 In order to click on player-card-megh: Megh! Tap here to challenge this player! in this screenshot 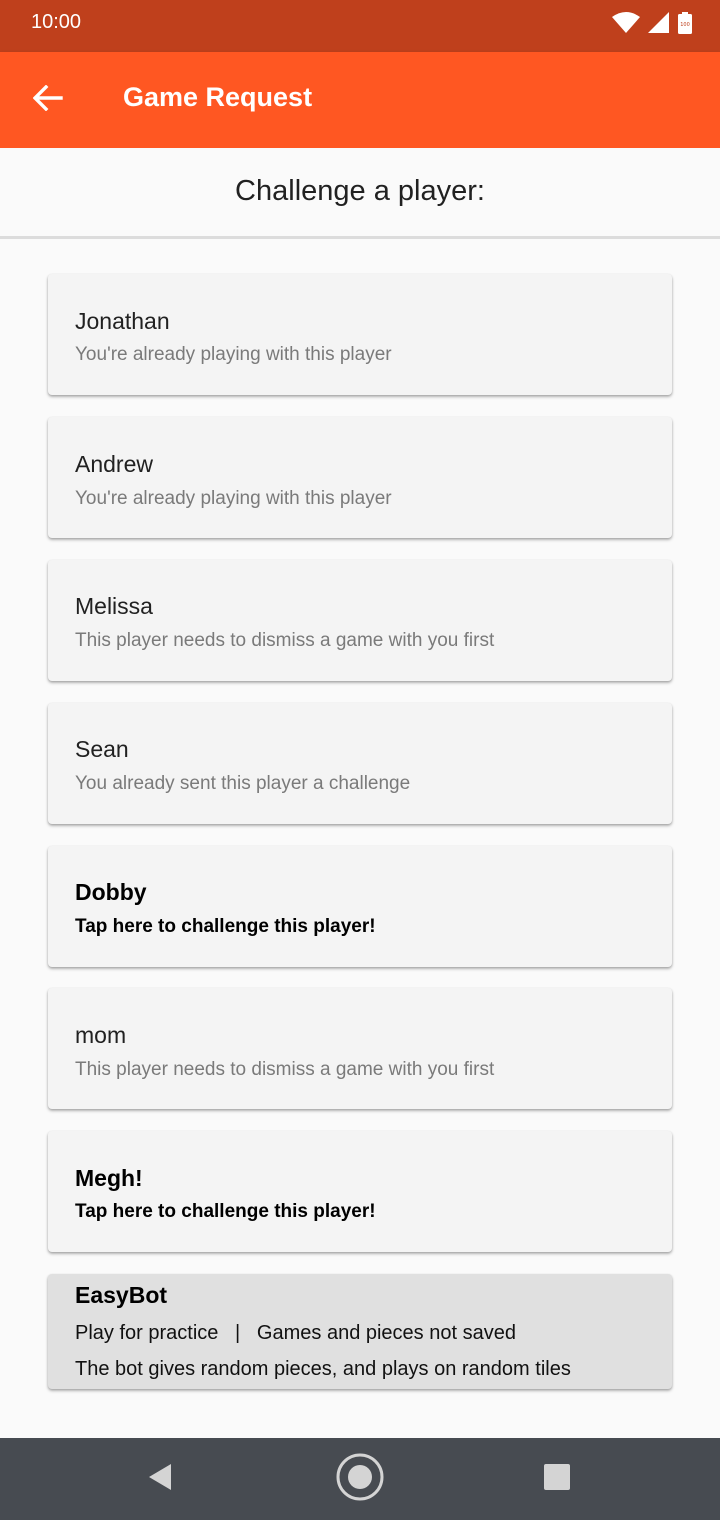, I will do `click(360, 1191)`.